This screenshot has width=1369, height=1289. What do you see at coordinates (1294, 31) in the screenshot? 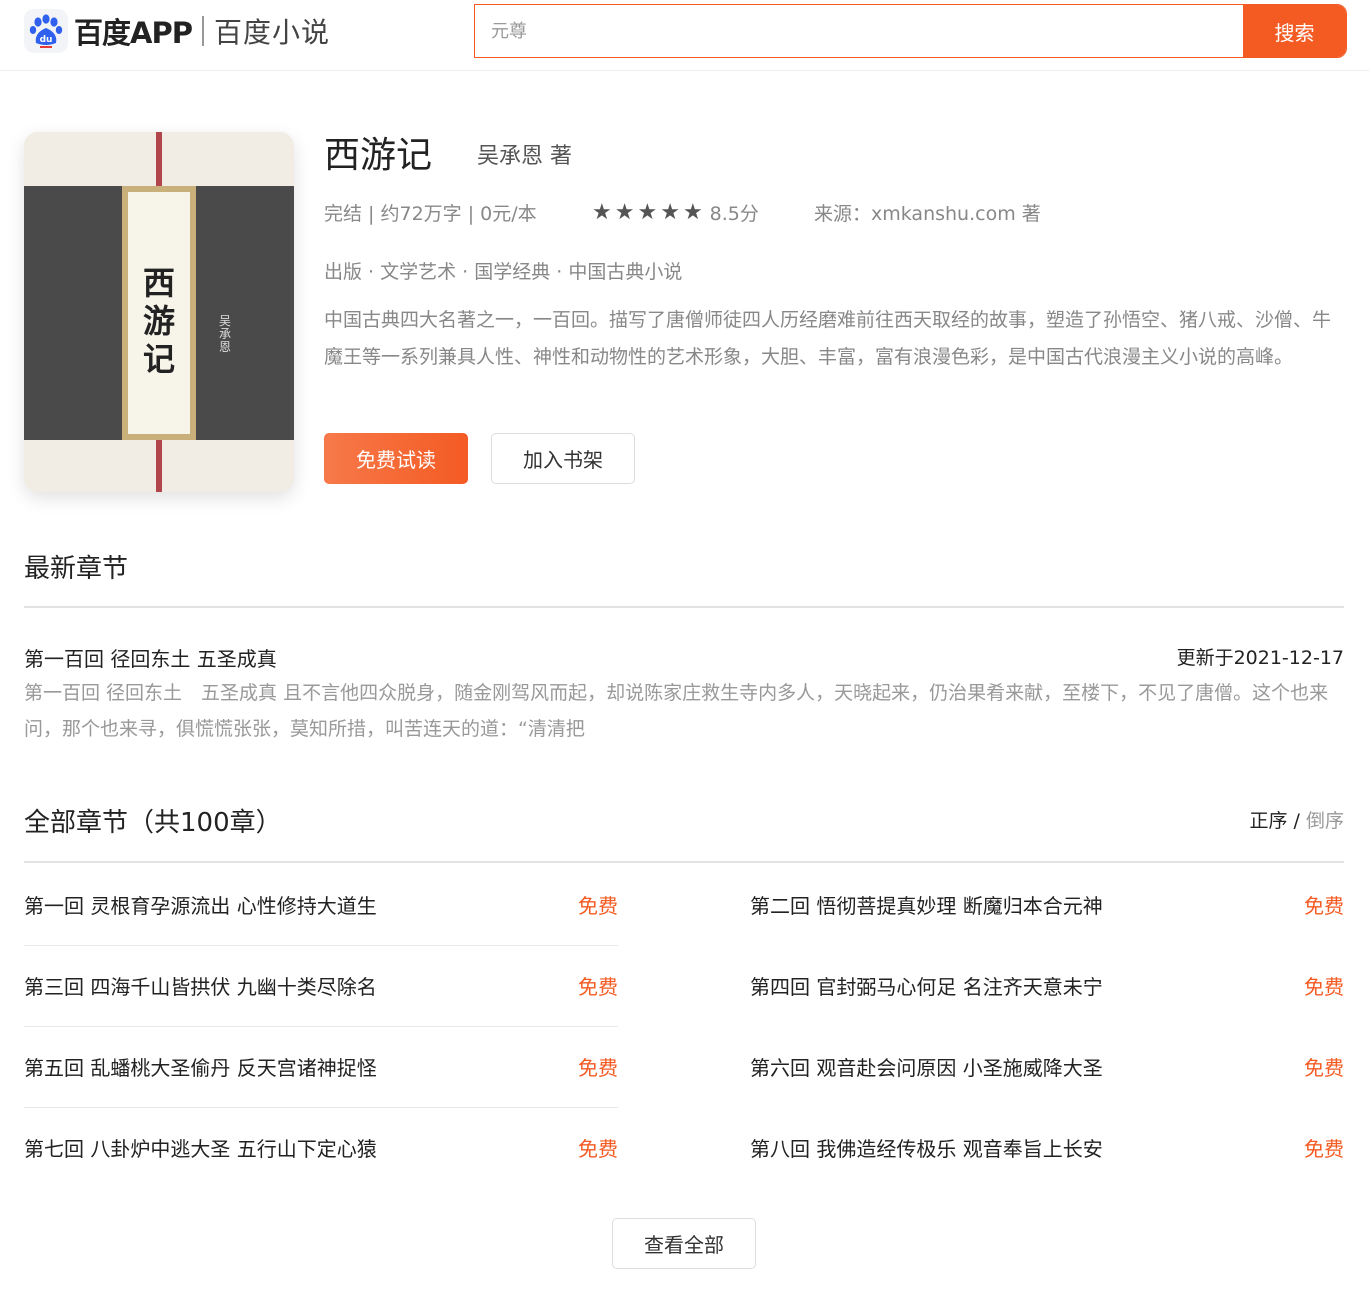
I see `search-button: 搜索` at bounding box center [1294, 31].